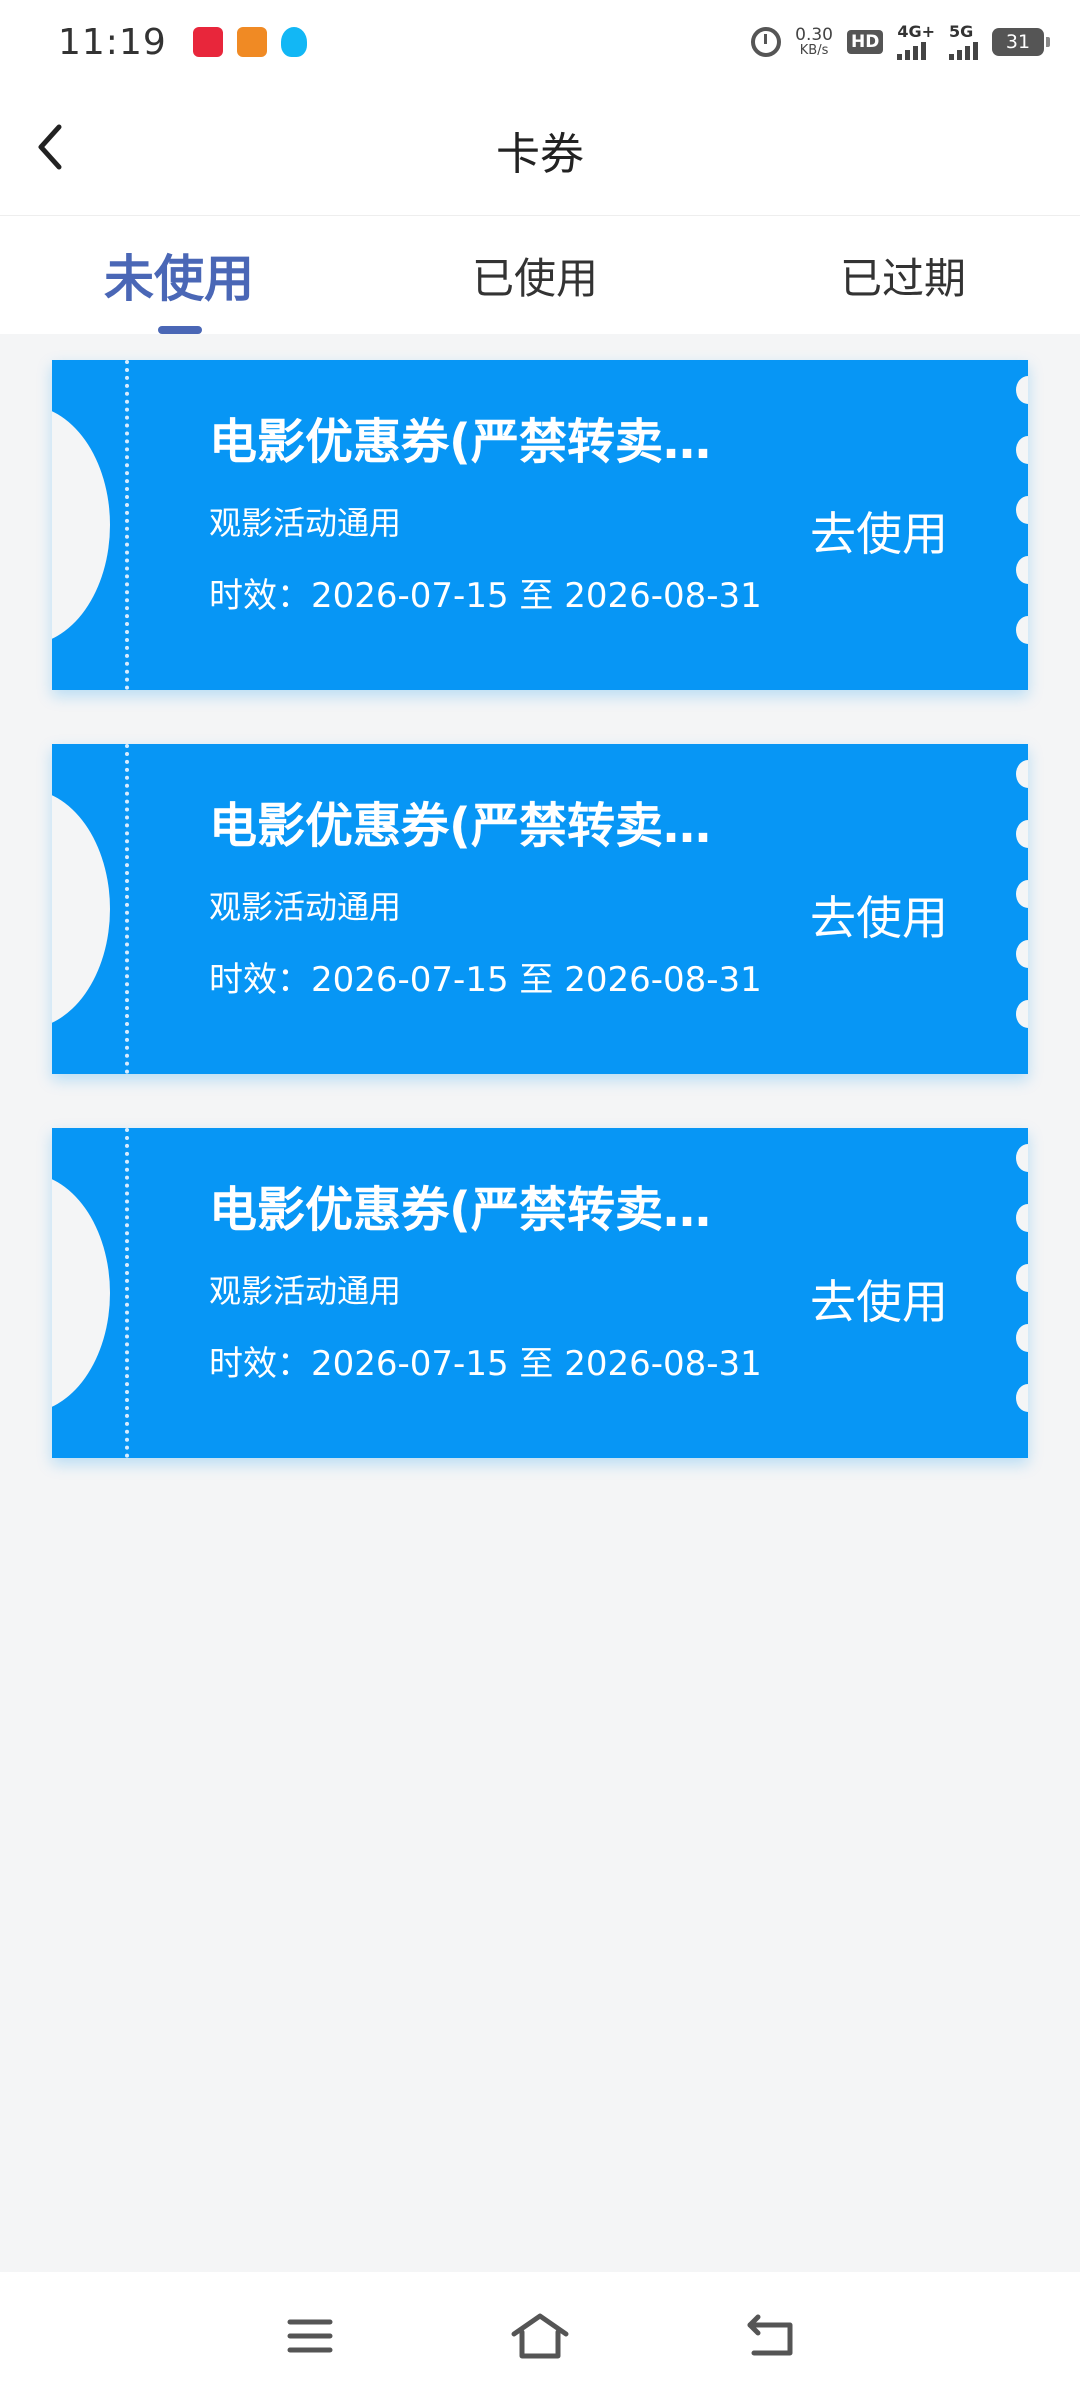  Describe the element at coordinates (766, 42) in the screenshot. I see `alarm-icon` at that location.